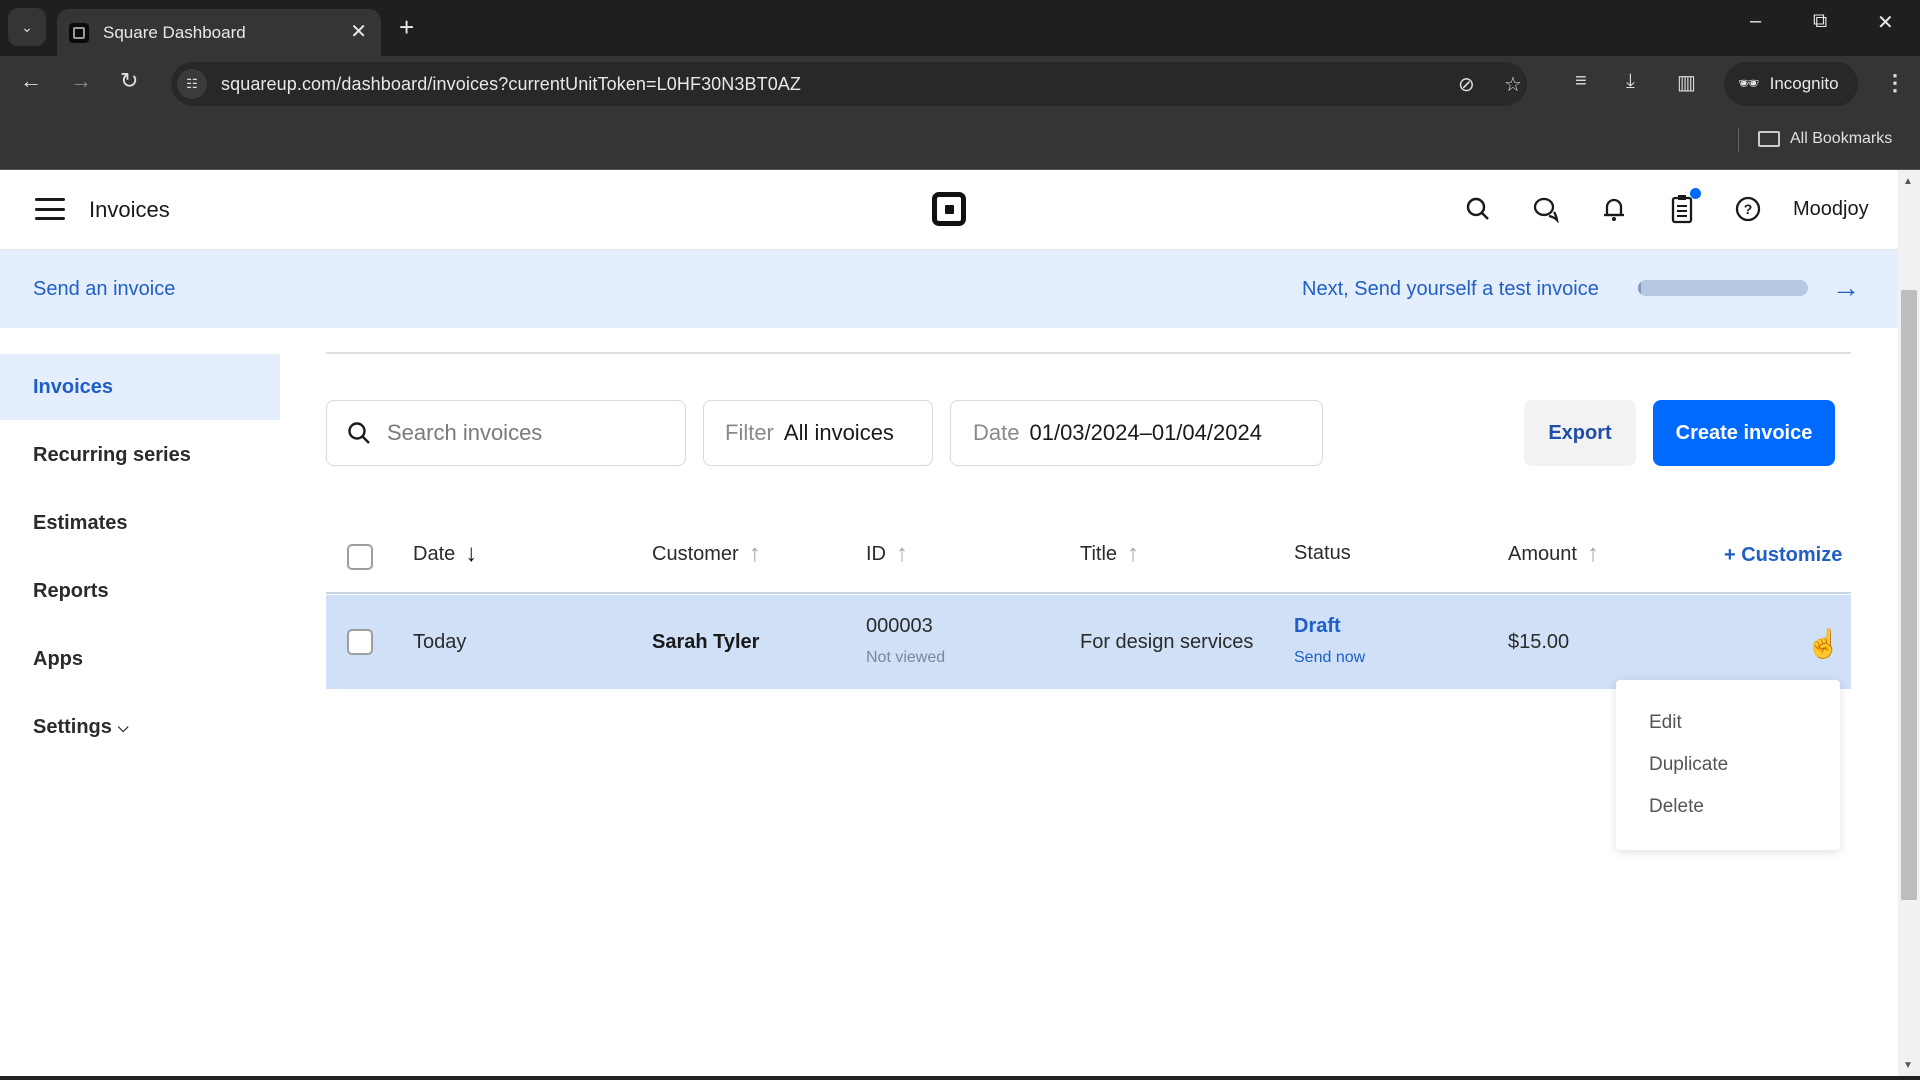  I want to click on incognito-badge: 🕶 Incognito, so click(1791, 84).